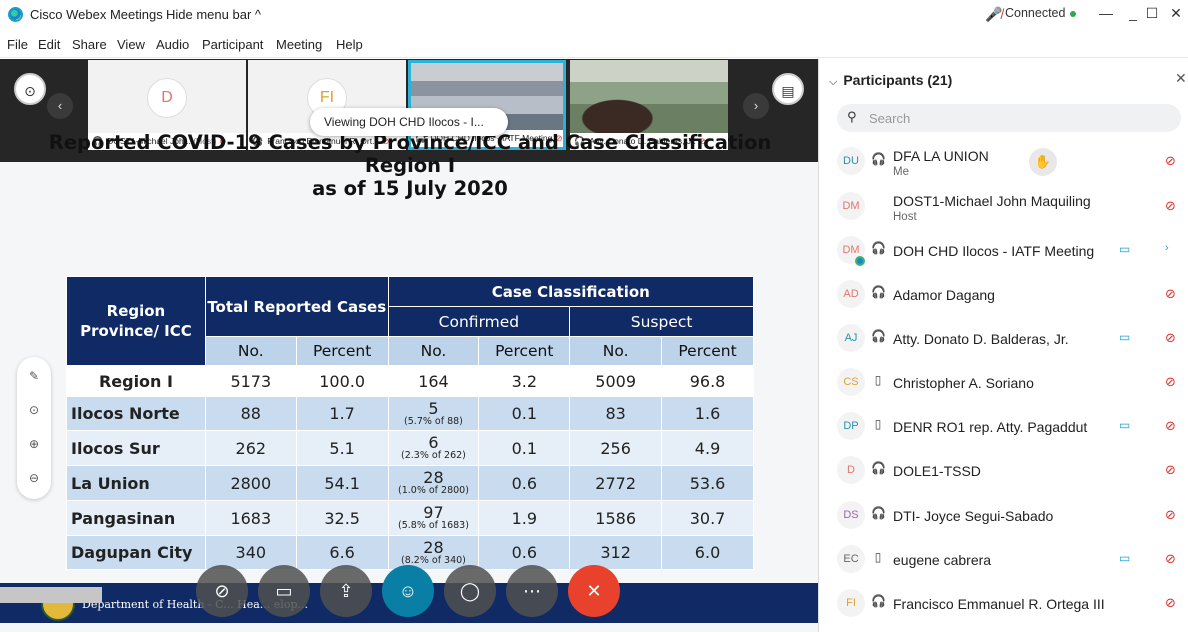 Image resolution: width=1188 pixels, height=632 pixels. What do you see at coordinates (851, 603) in the screenshot?
I see `avatar: FI` at bounding box center [851, 603].